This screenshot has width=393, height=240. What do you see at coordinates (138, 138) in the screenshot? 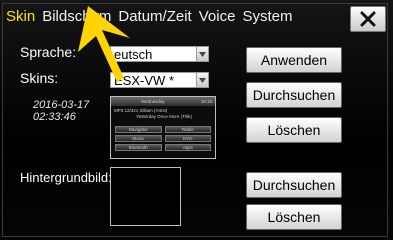
I see `preview-button: Music` at bounding box center [138, 138].